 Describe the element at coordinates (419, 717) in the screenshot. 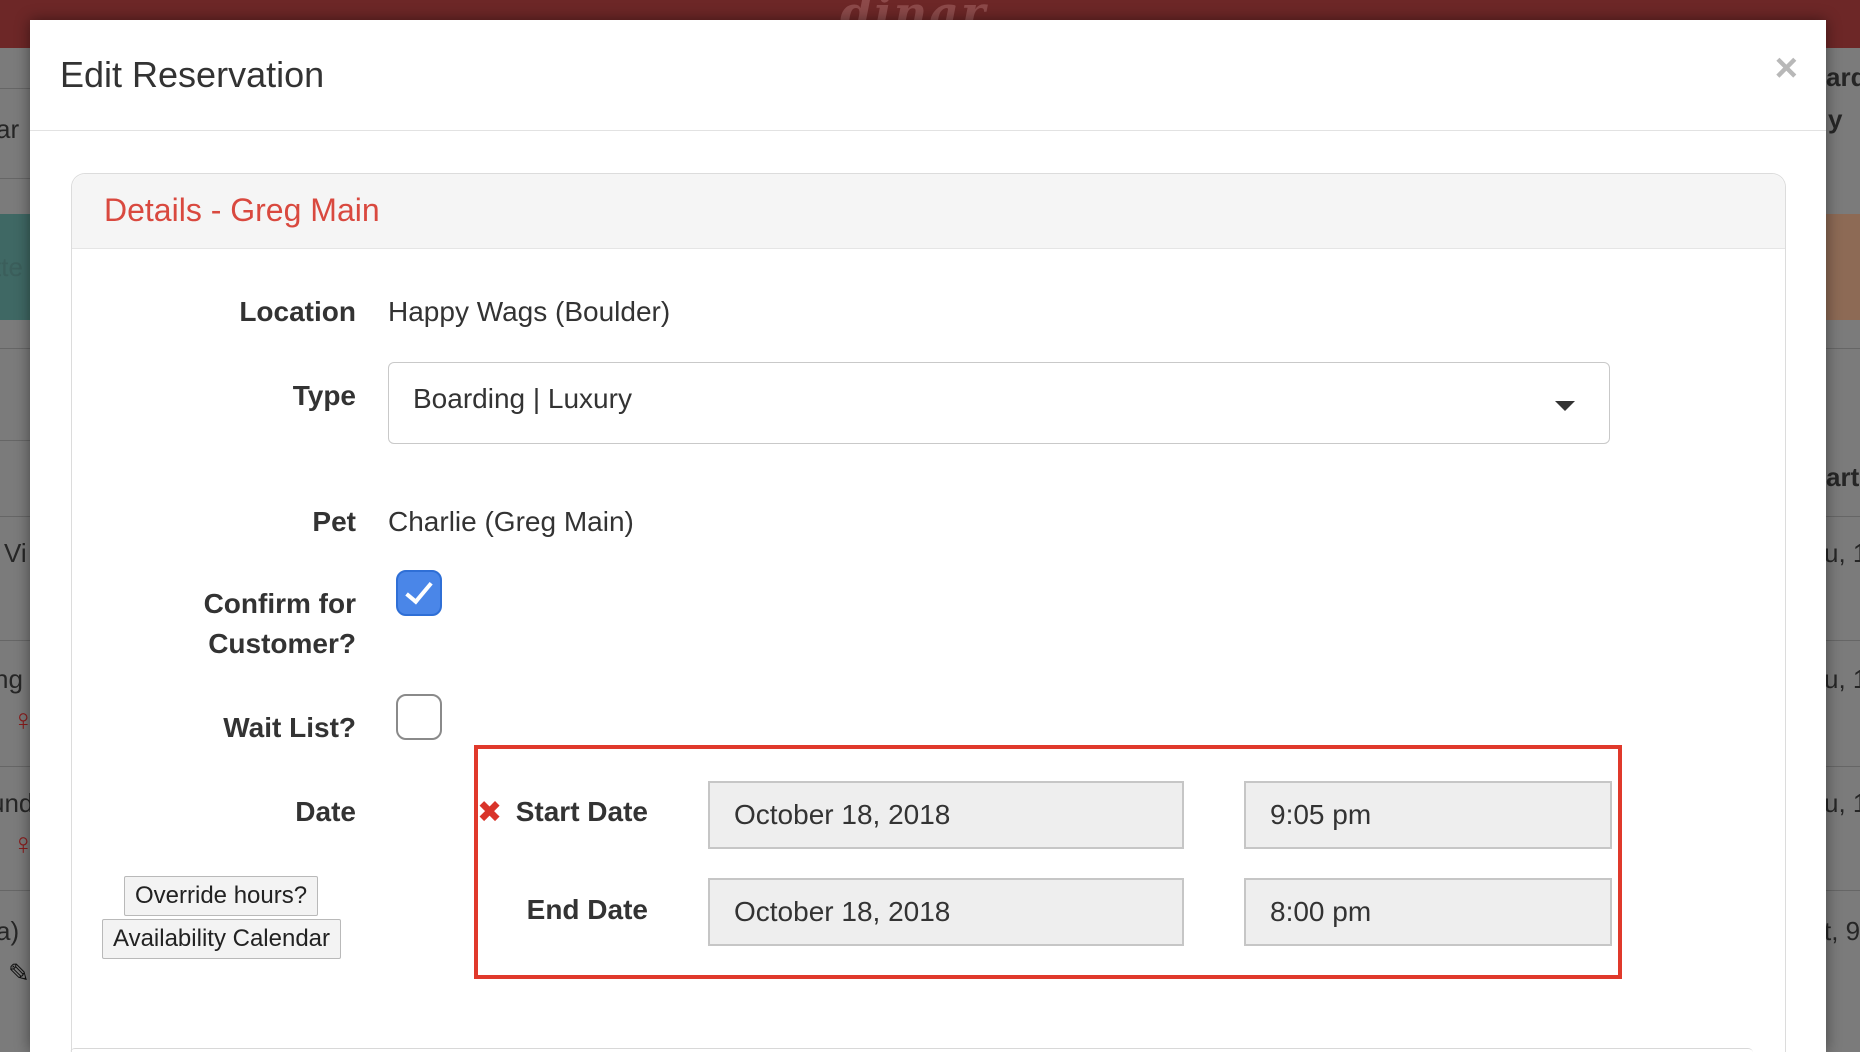

I see `waitlist-checkbox` at that location.